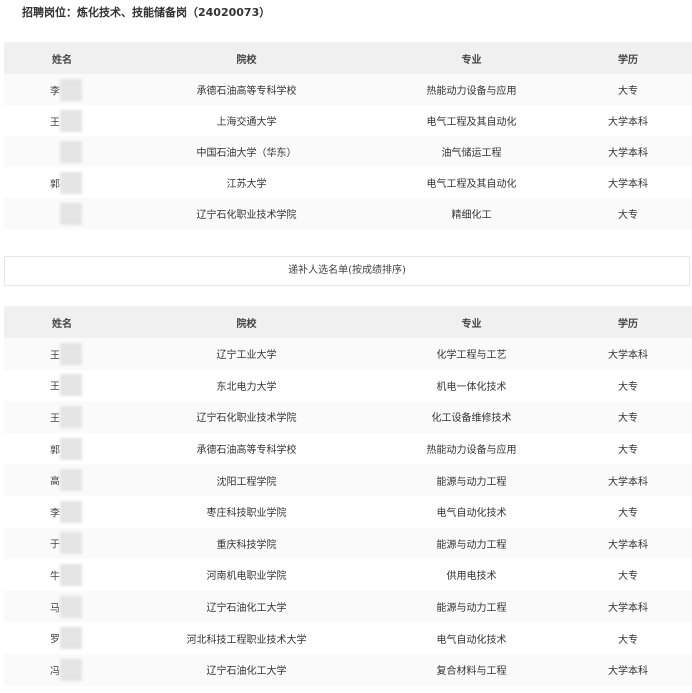  I want to click on cell-school: 枣庄科技职业学院, so click(246, 514).